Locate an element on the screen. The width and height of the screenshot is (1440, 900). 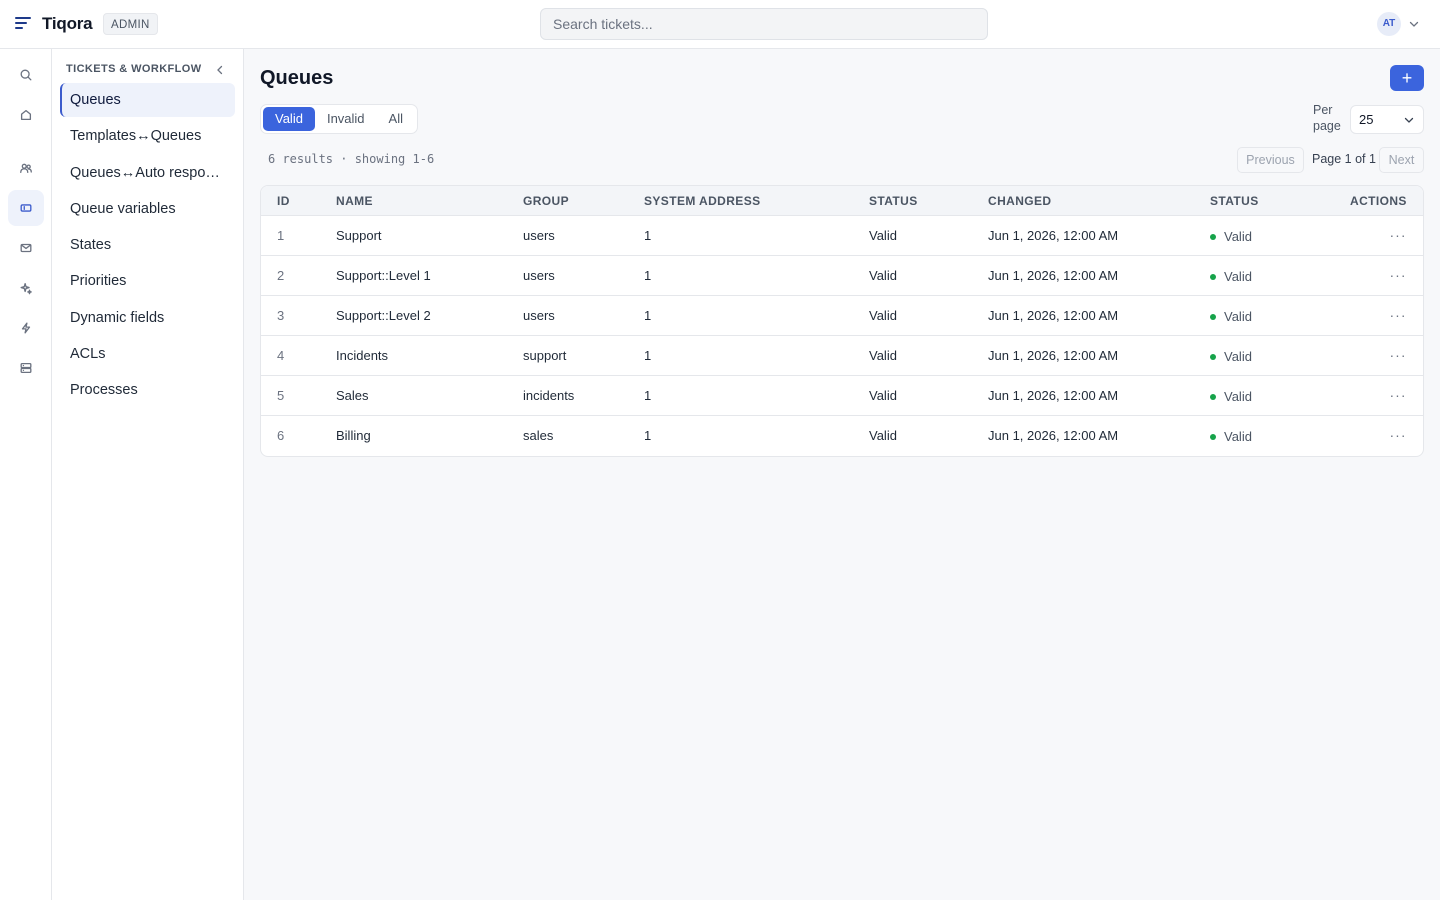
search-box is located at coordinates (764, 24).